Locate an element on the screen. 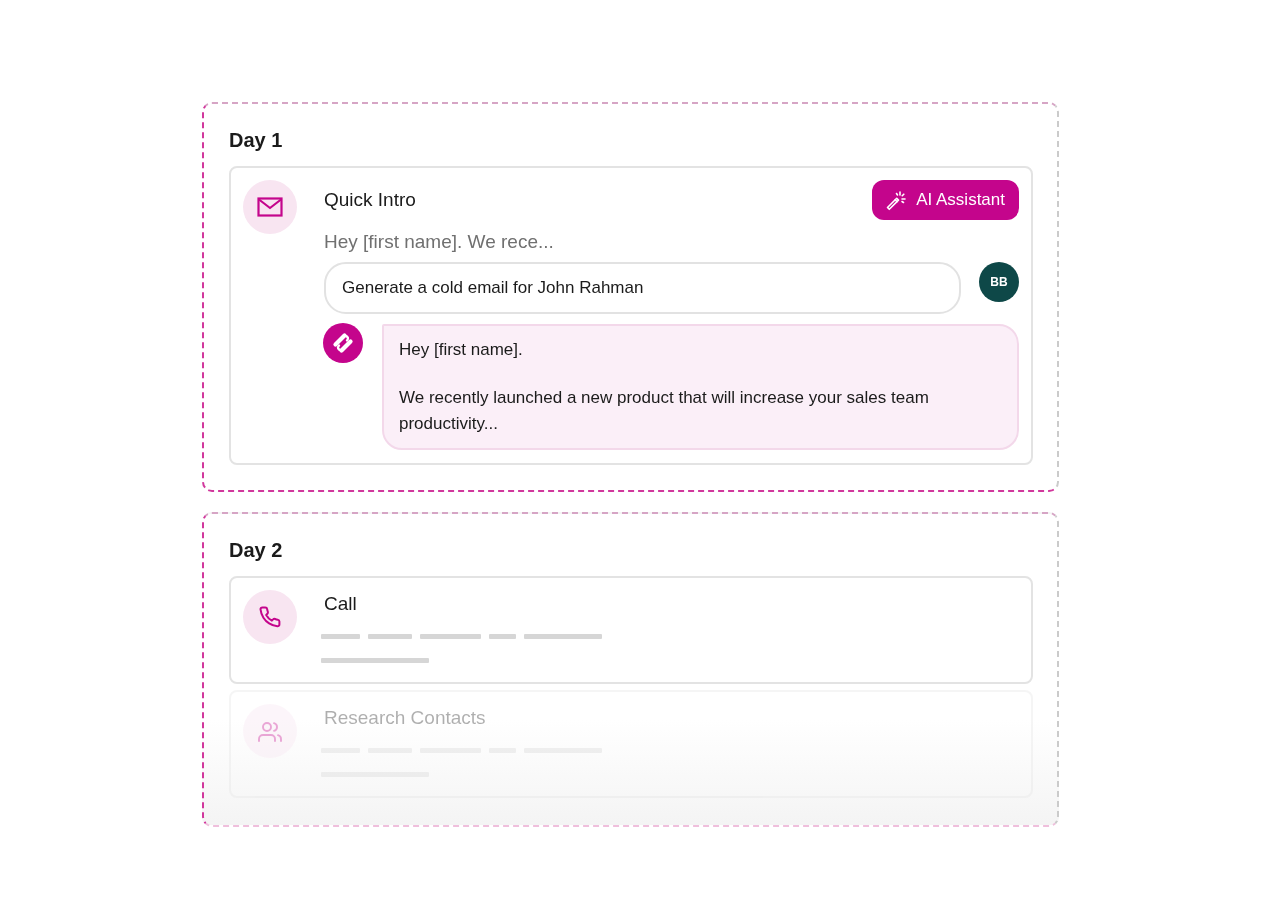  phone-icon is located at coordinates (270, 617).